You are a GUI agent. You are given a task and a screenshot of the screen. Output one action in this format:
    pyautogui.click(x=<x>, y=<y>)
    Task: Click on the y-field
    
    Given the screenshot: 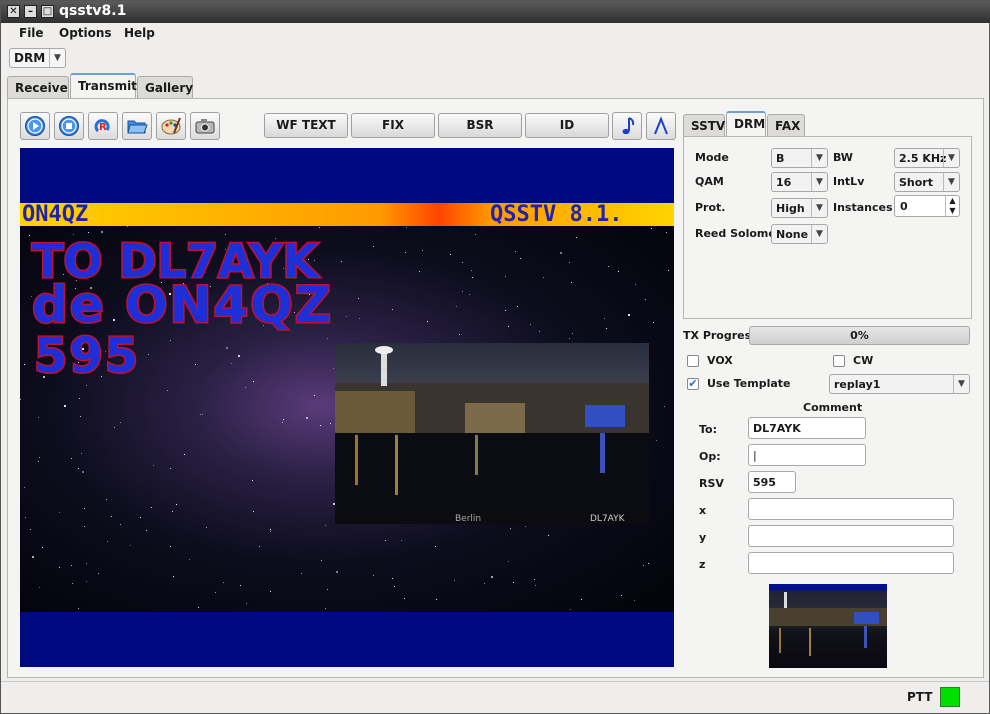 What is the action you would take?
    pyautogui.click(x=851, y=536)
    